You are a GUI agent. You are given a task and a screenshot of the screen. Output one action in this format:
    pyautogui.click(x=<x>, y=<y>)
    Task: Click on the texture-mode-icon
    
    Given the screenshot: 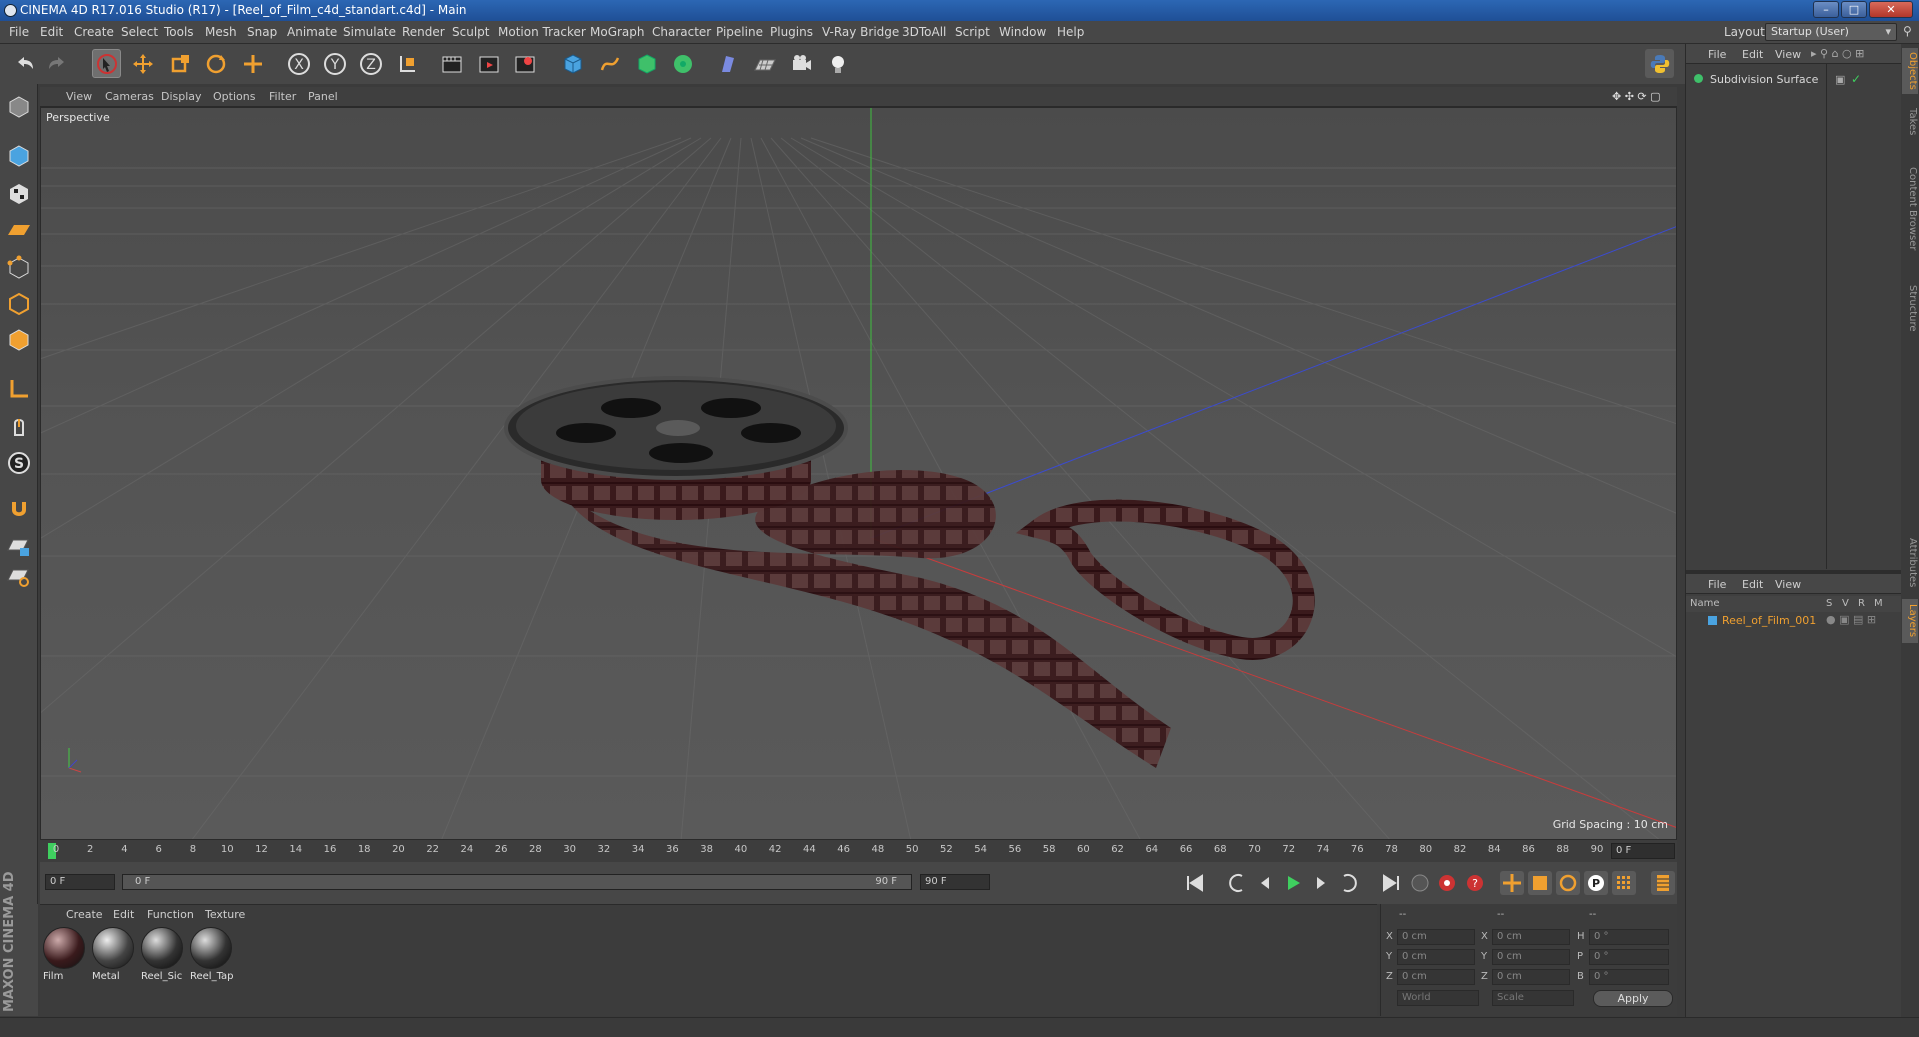 What is the action you would take?
    pyautogui.click(x=19, y=194)
    